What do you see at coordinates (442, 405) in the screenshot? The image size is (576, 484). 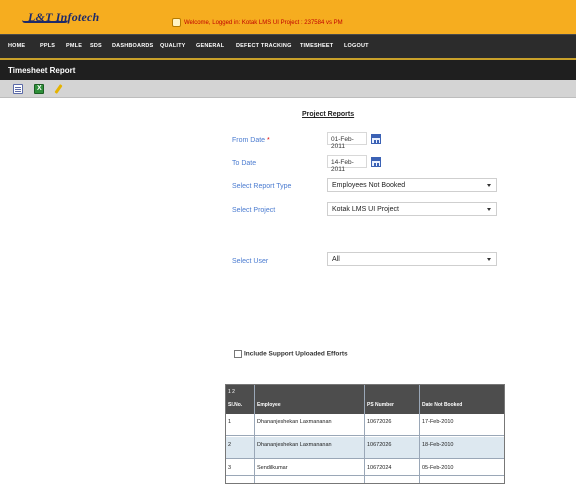 I see `header-date-not-booked: Date Not Booked` at bounding box center [442, 405].